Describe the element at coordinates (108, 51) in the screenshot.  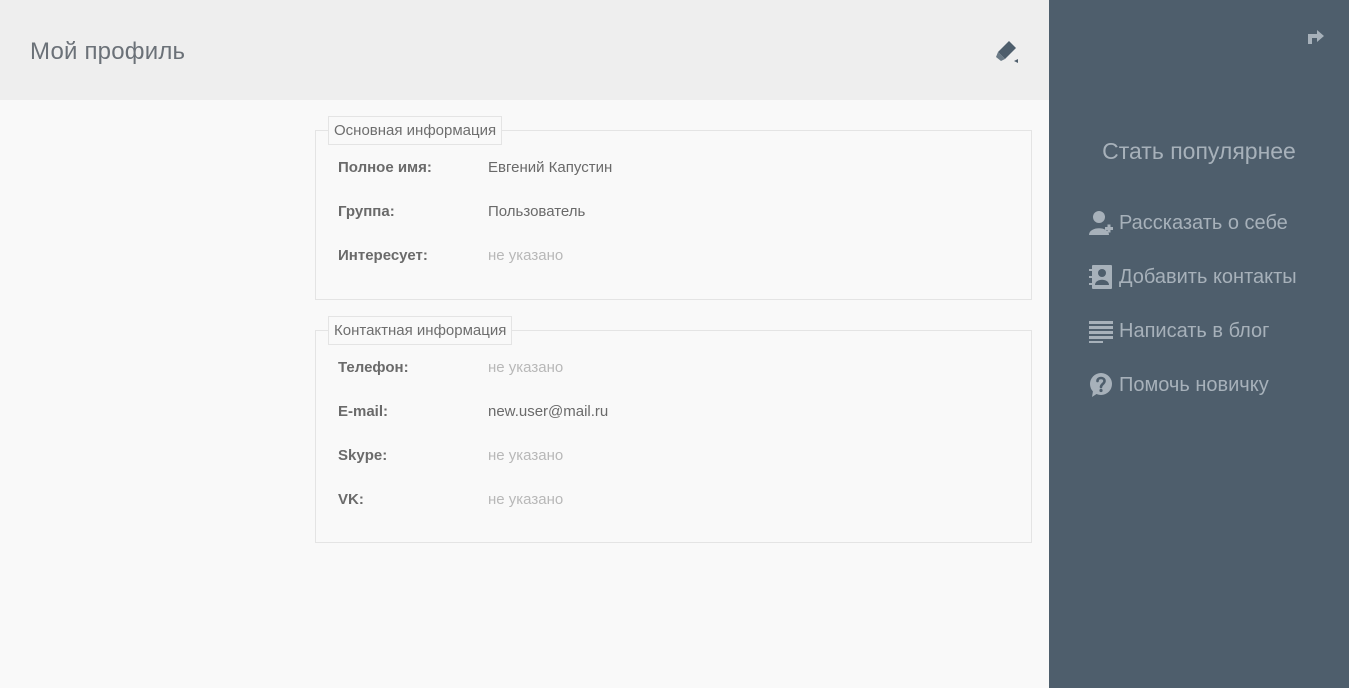
I see `page-title: Мой профиль` at that location.